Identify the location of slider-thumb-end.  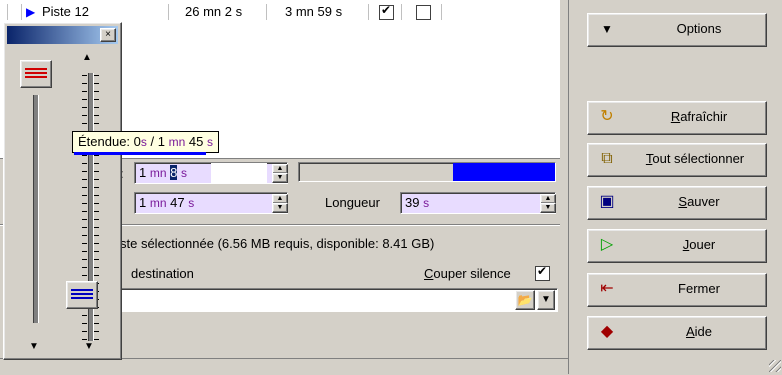
(82, 295).